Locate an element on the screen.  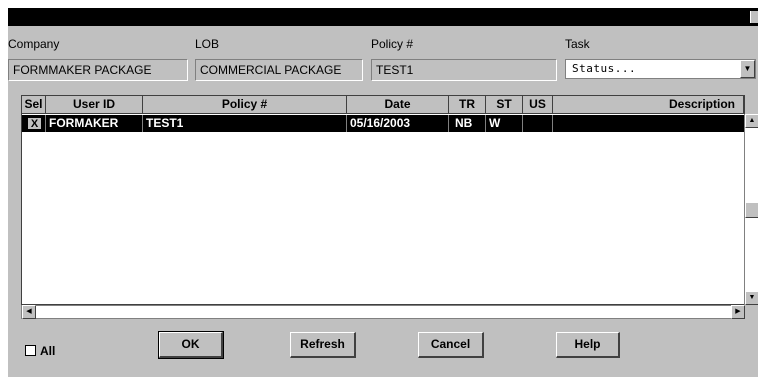
cell-tr: NB is located at coordinates (467, 123).